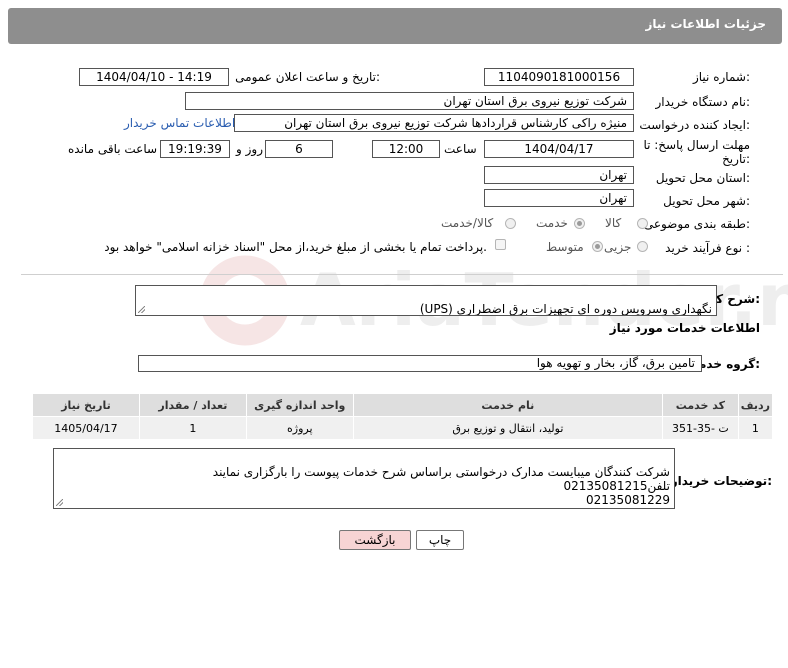  I want to click on process-label: نوع فرآیند خرید :, so click(707, 248).